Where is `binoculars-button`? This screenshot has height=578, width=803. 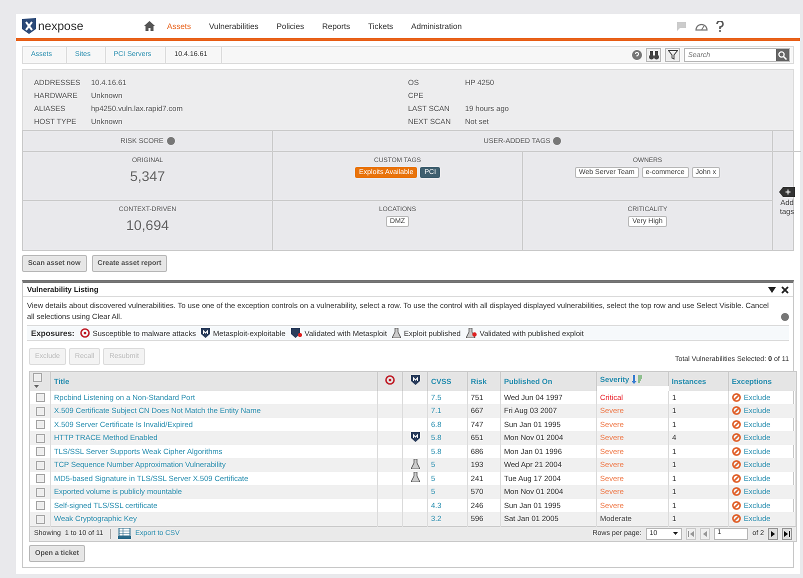
binoculars-button is located at coordinates (653, 55).